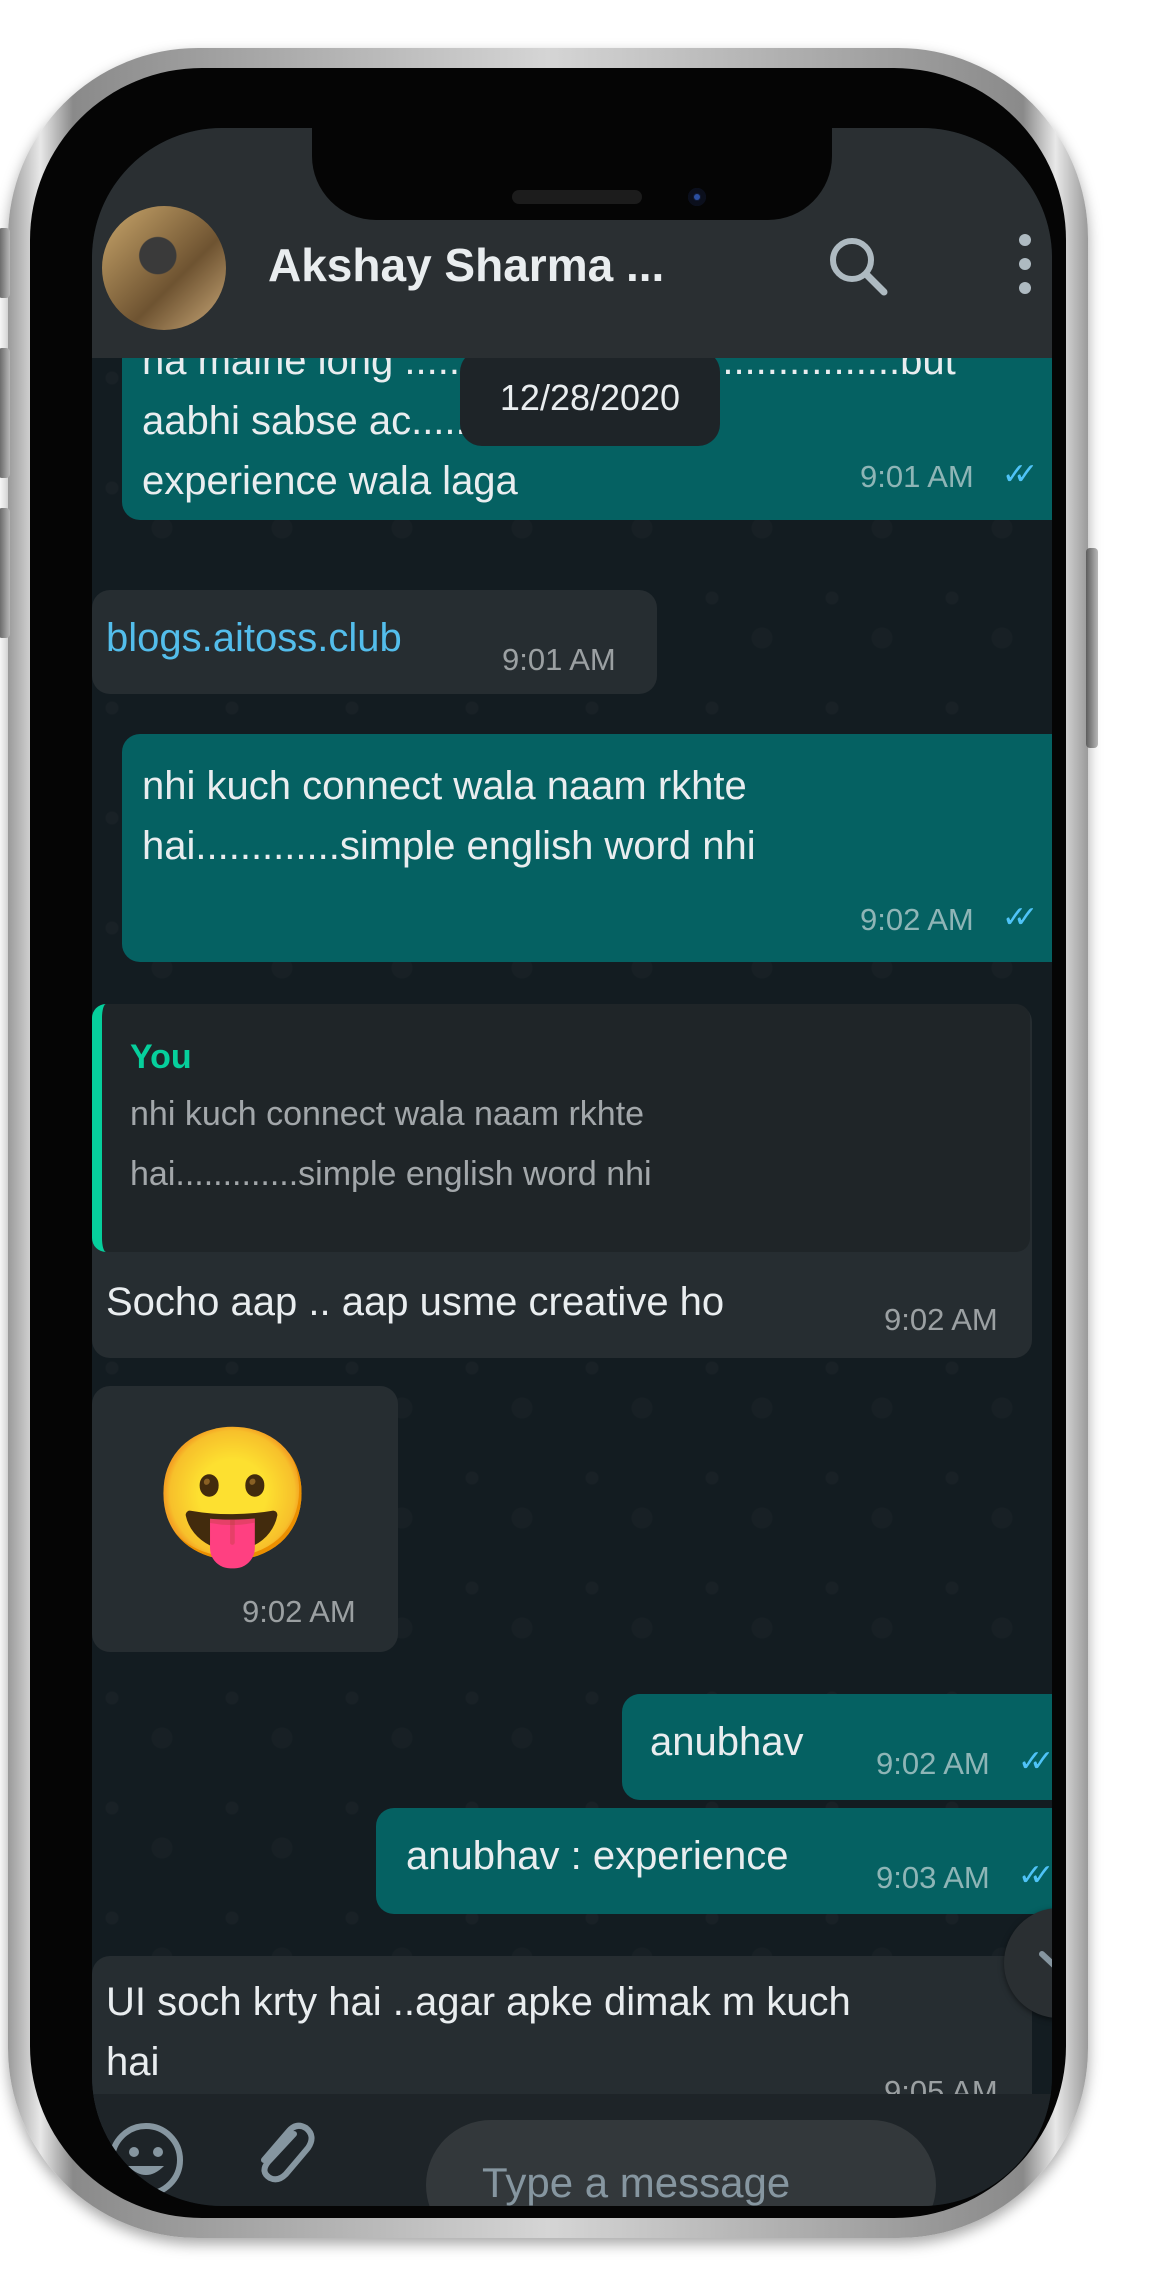 The width and height of the screenshot is (1149, 2288). I want to click on message-link: blogs.aitoss.club, so click(254, 638).